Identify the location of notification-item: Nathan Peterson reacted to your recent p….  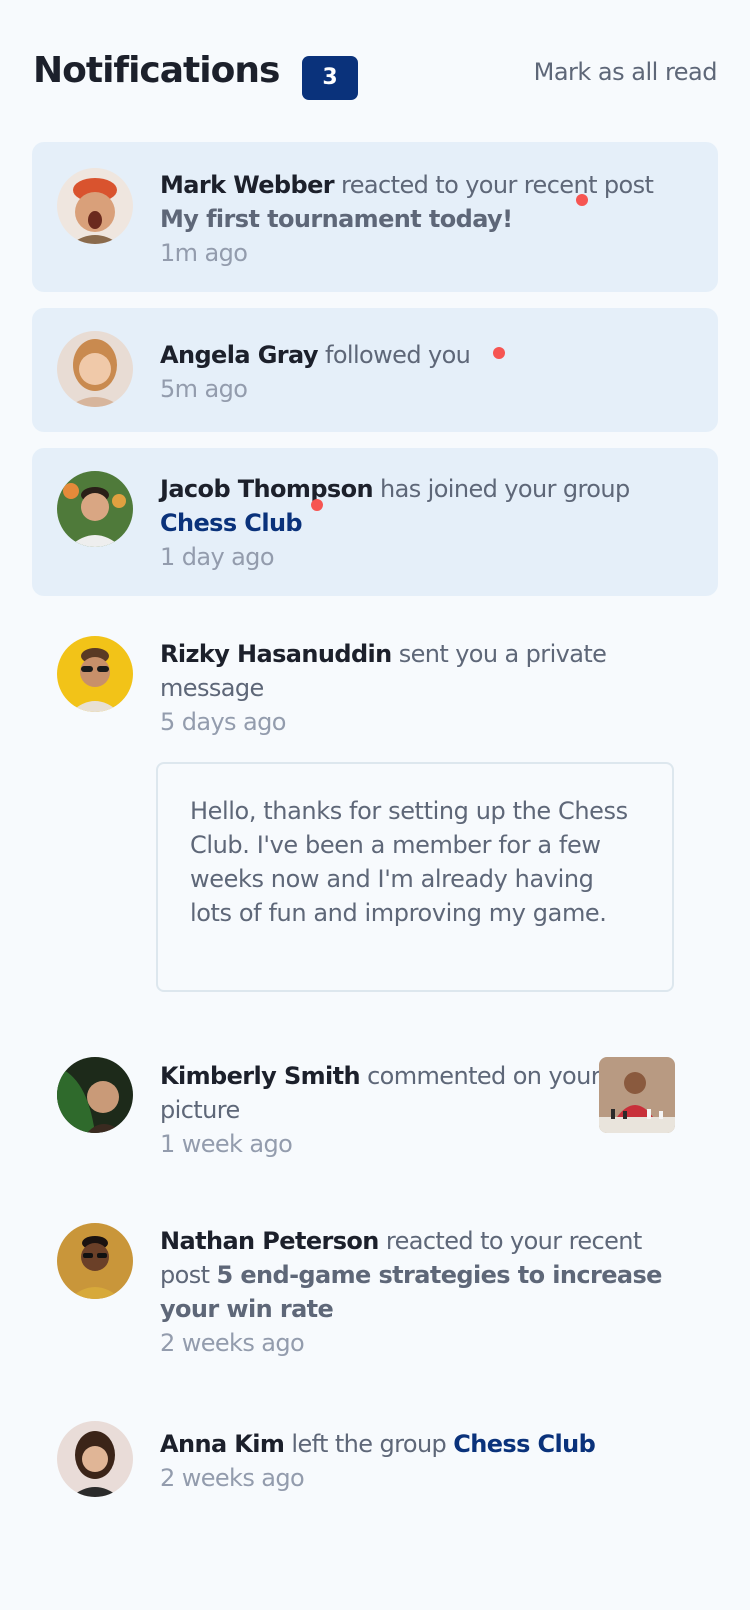
(375, 1286).